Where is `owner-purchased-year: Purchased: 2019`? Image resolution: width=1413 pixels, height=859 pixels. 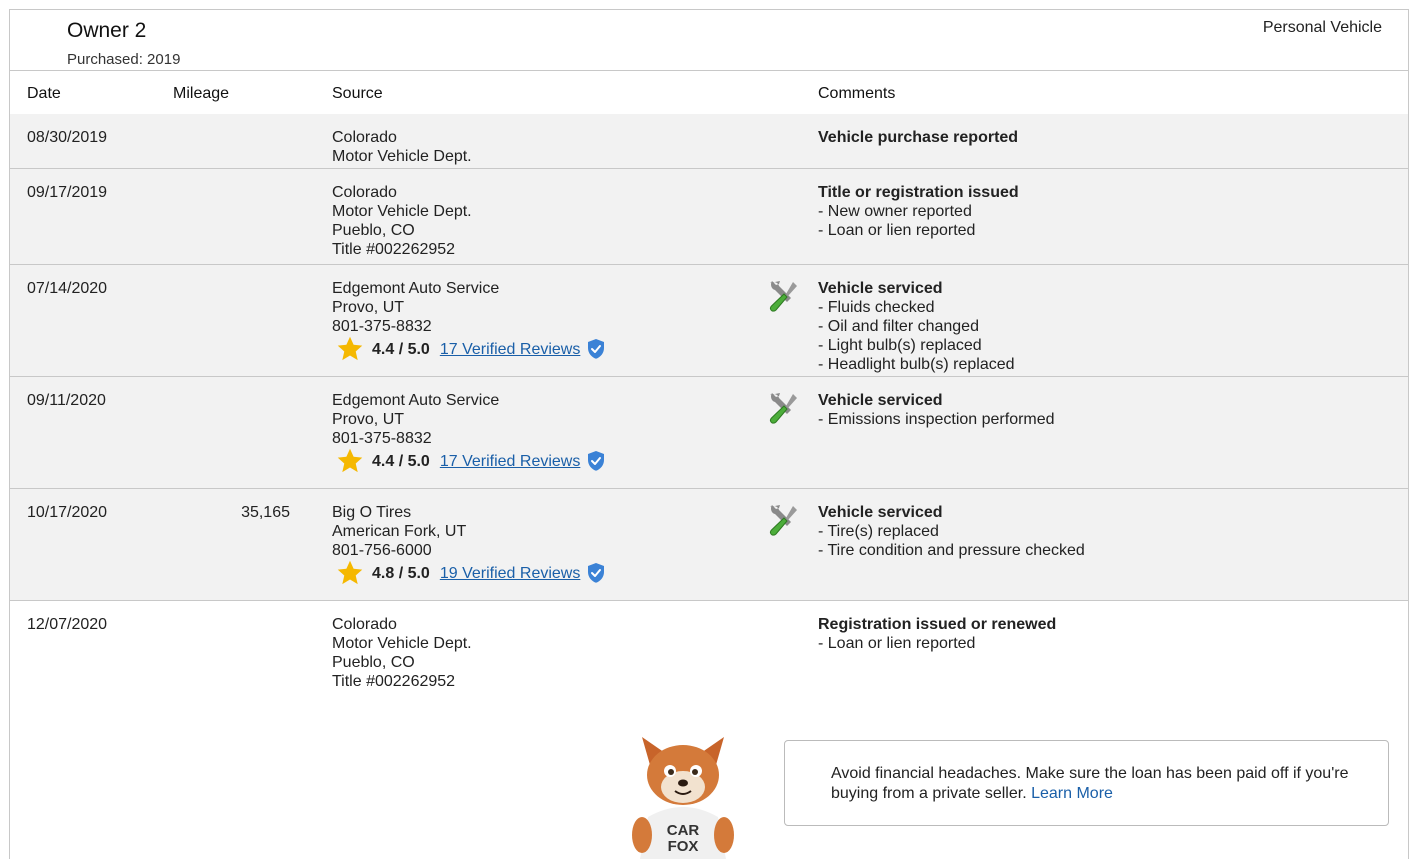
owner-purchased-year: Purchased: 2019 is located at coordinates (124, 59).